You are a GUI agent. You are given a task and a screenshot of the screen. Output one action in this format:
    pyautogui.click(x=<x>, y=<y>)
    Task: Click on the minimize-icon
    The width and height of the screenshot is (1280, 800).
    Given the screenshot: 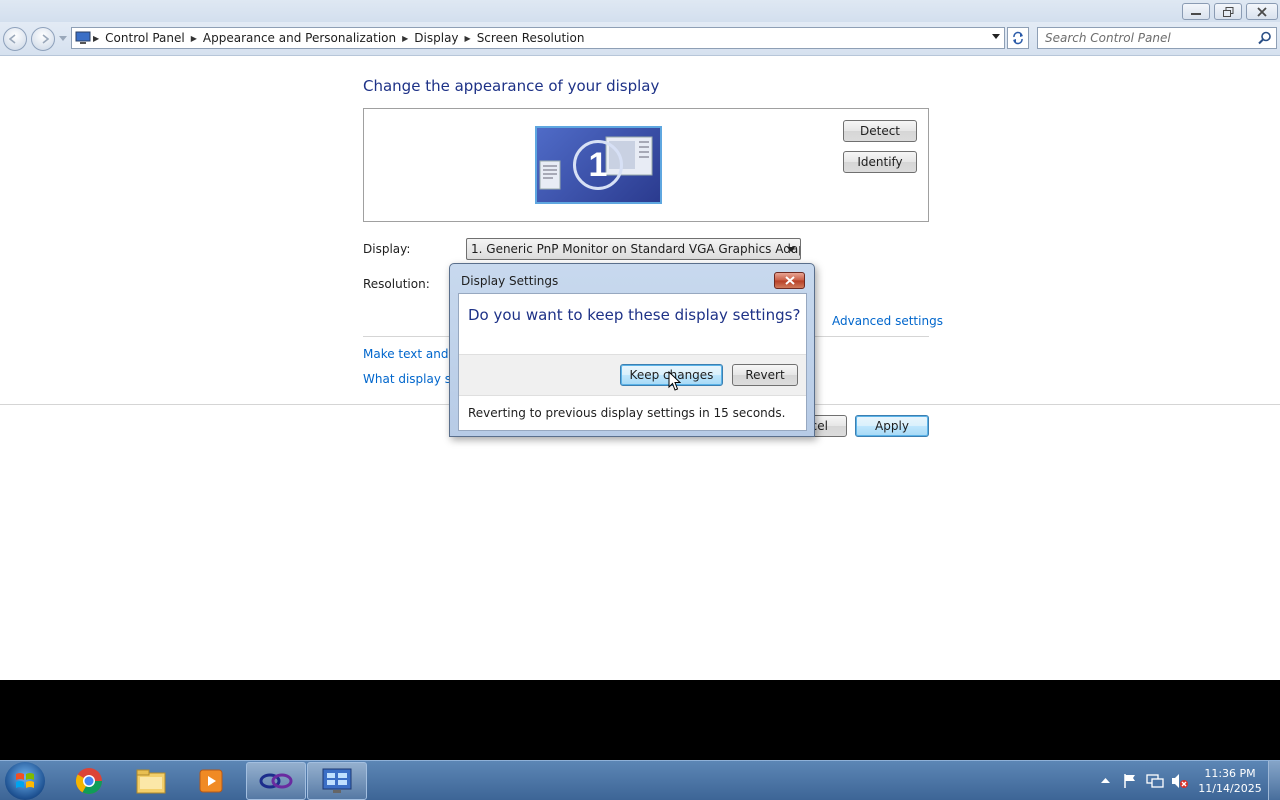 What is the action you would take?
    pyautogui.click(x=1196, y=13)
    